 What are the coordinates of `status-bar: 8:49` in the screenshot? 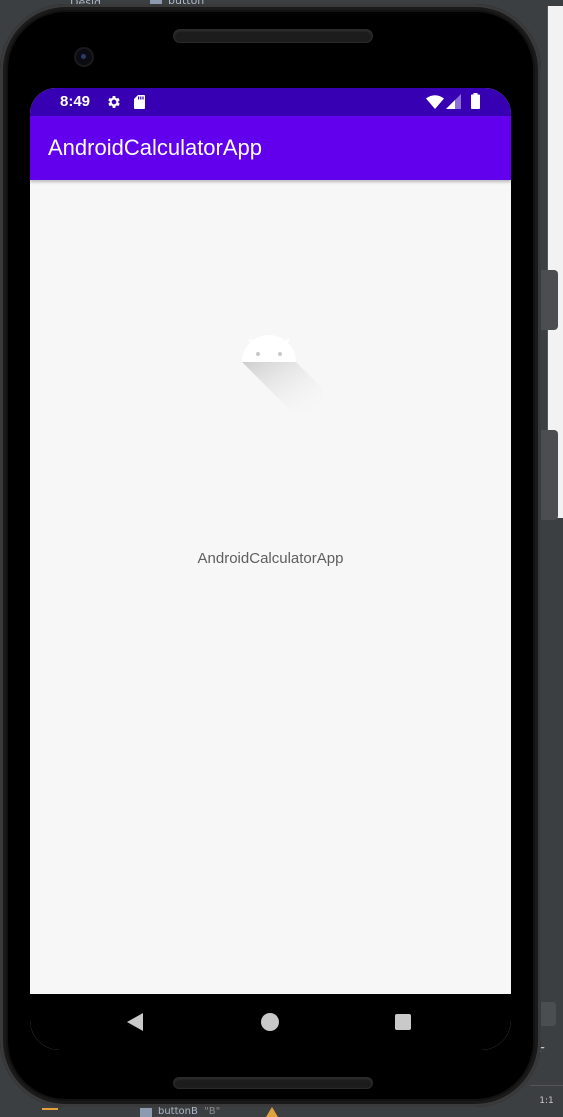 It's located at (270, 102).